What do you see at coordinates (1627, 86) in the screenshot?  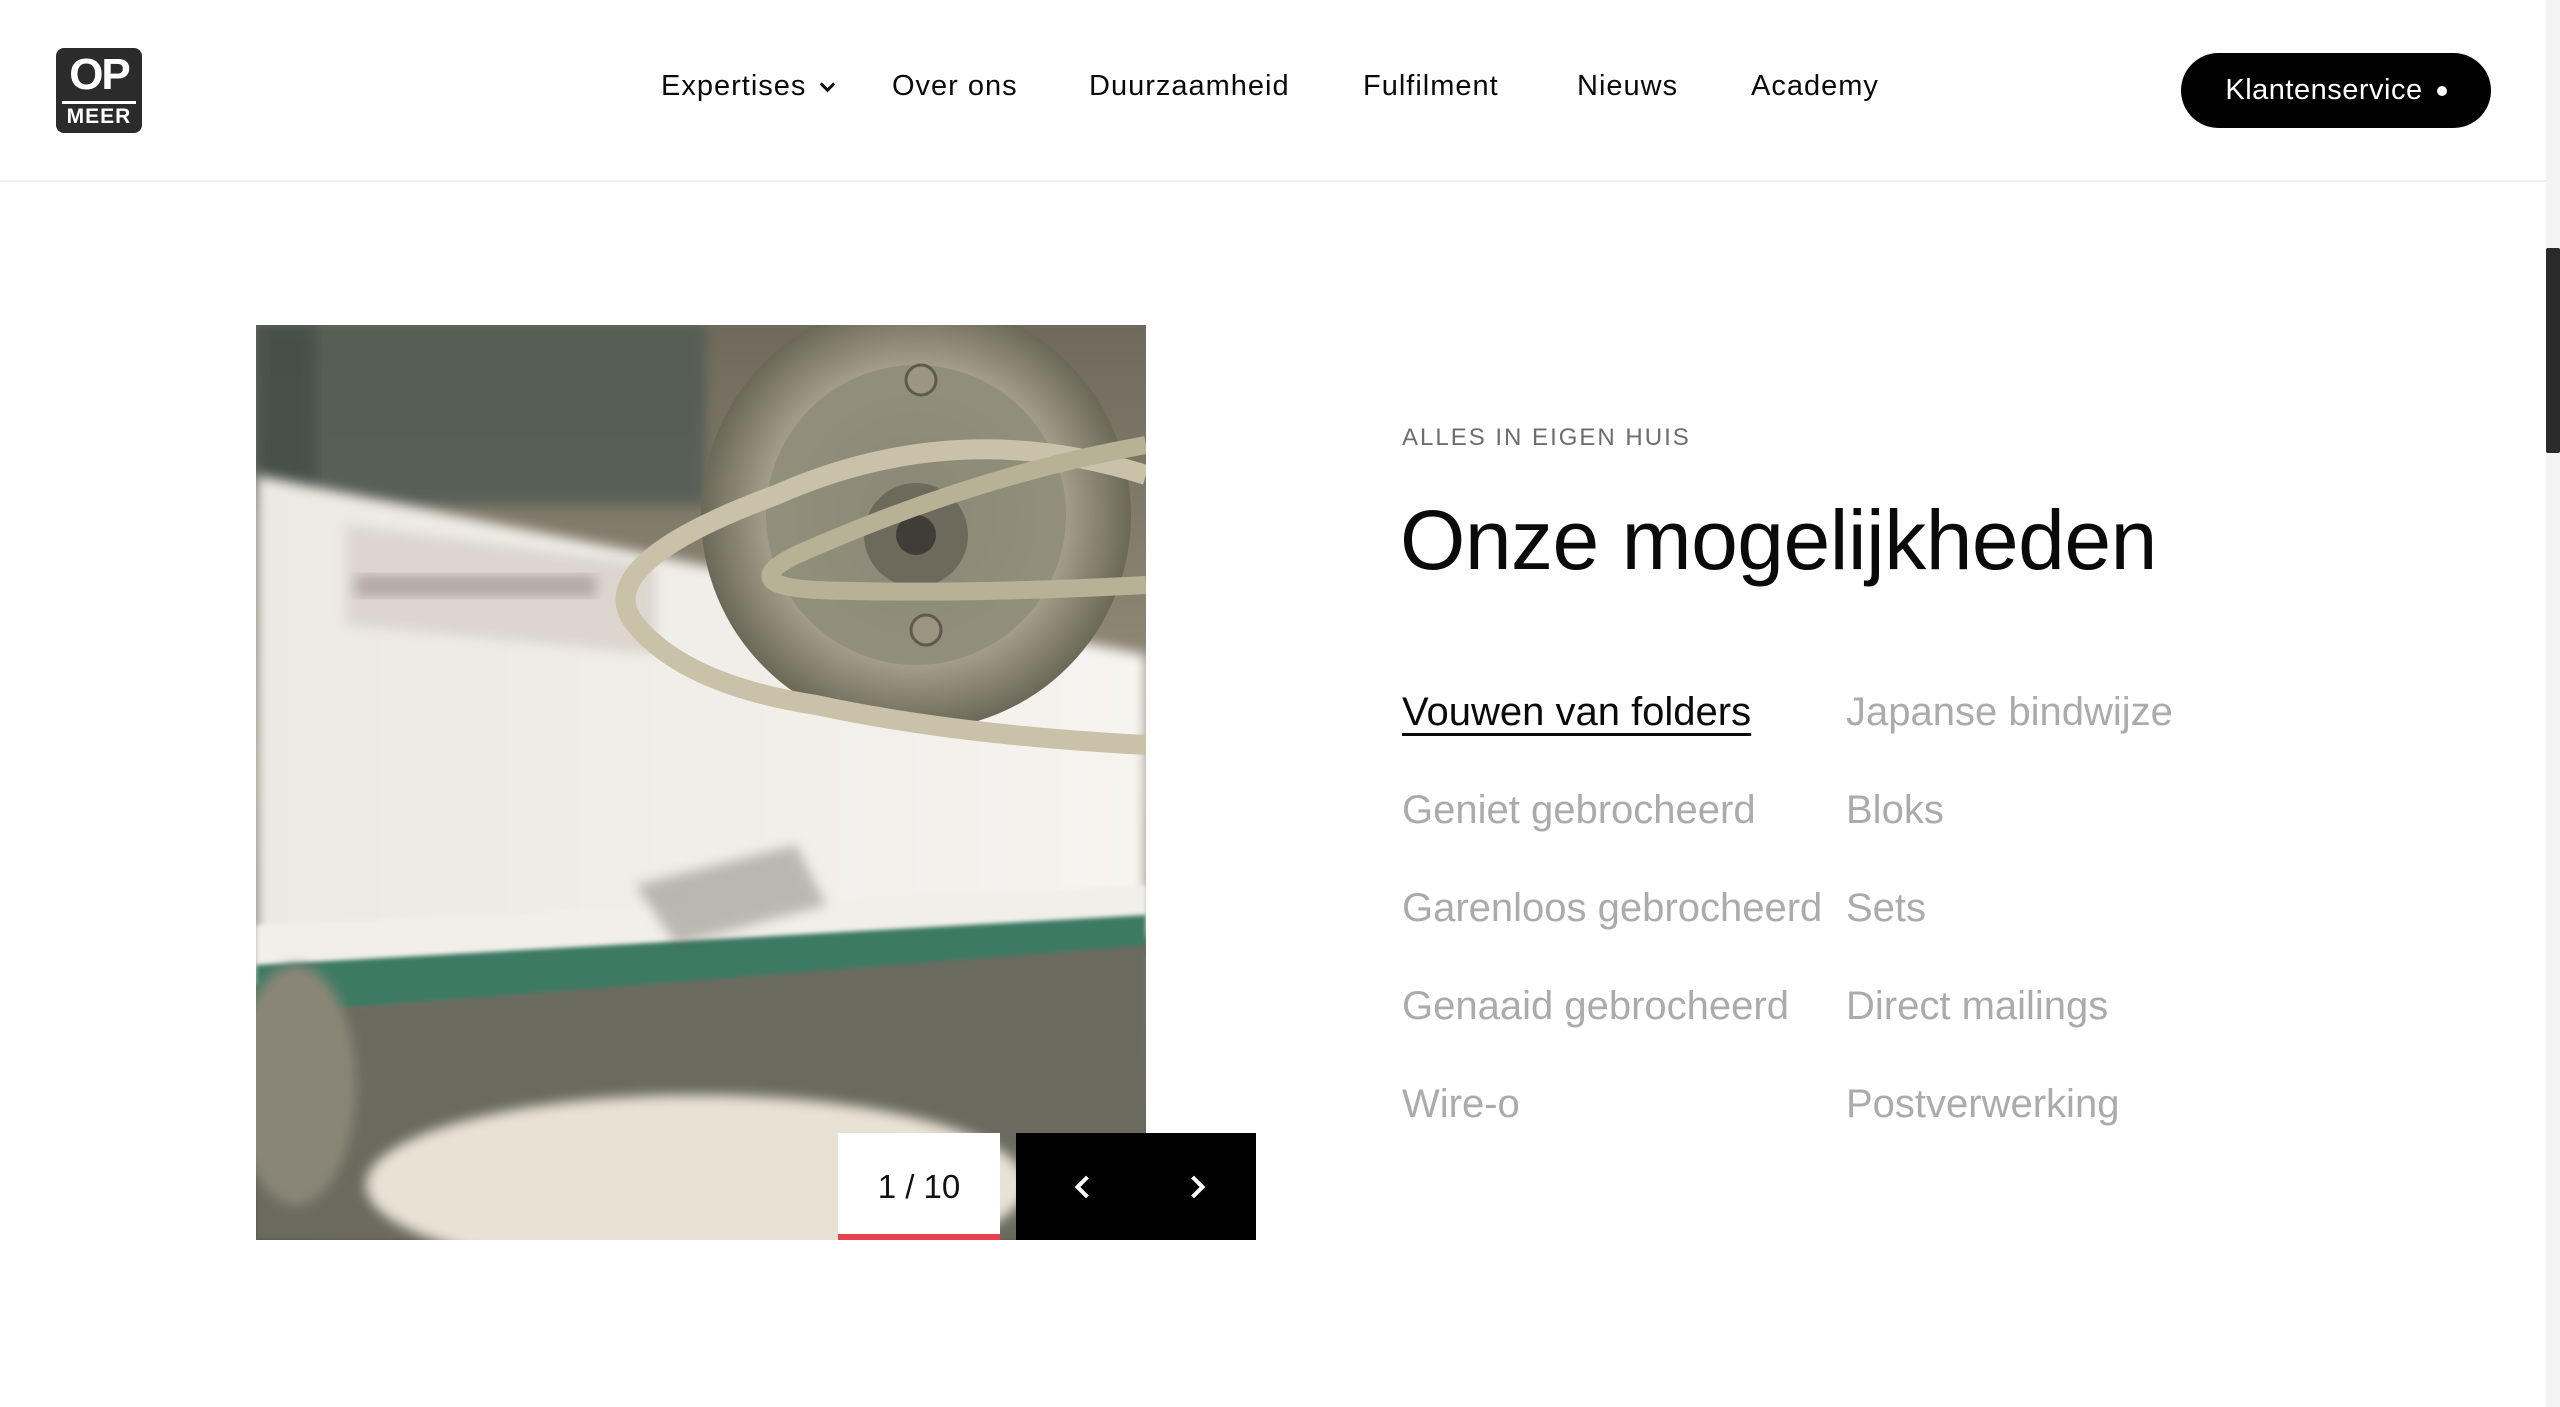 I see `nav-item-nieuws: Nieuws` at bounding box center [1627, 86].